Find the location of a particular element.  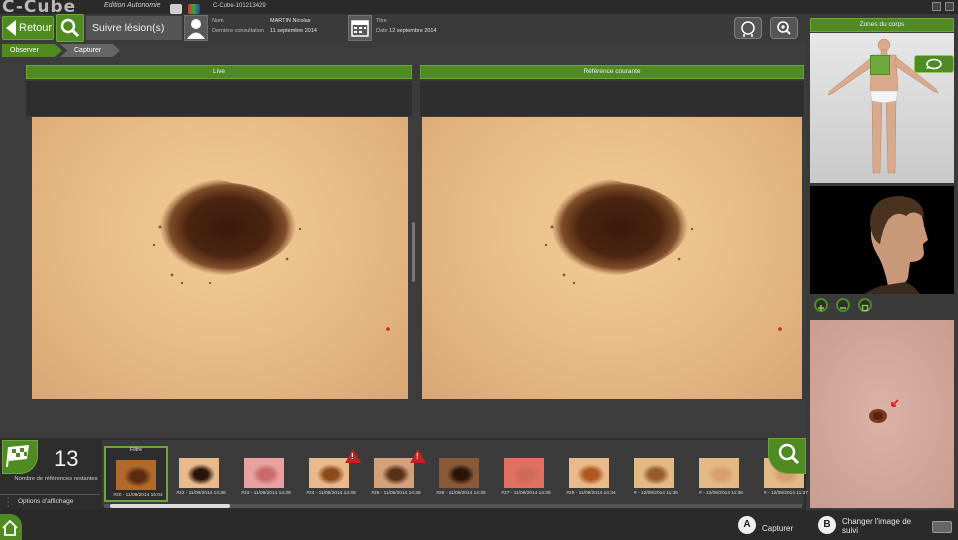

closeup-skin-view is located at coordinates (882, 414).